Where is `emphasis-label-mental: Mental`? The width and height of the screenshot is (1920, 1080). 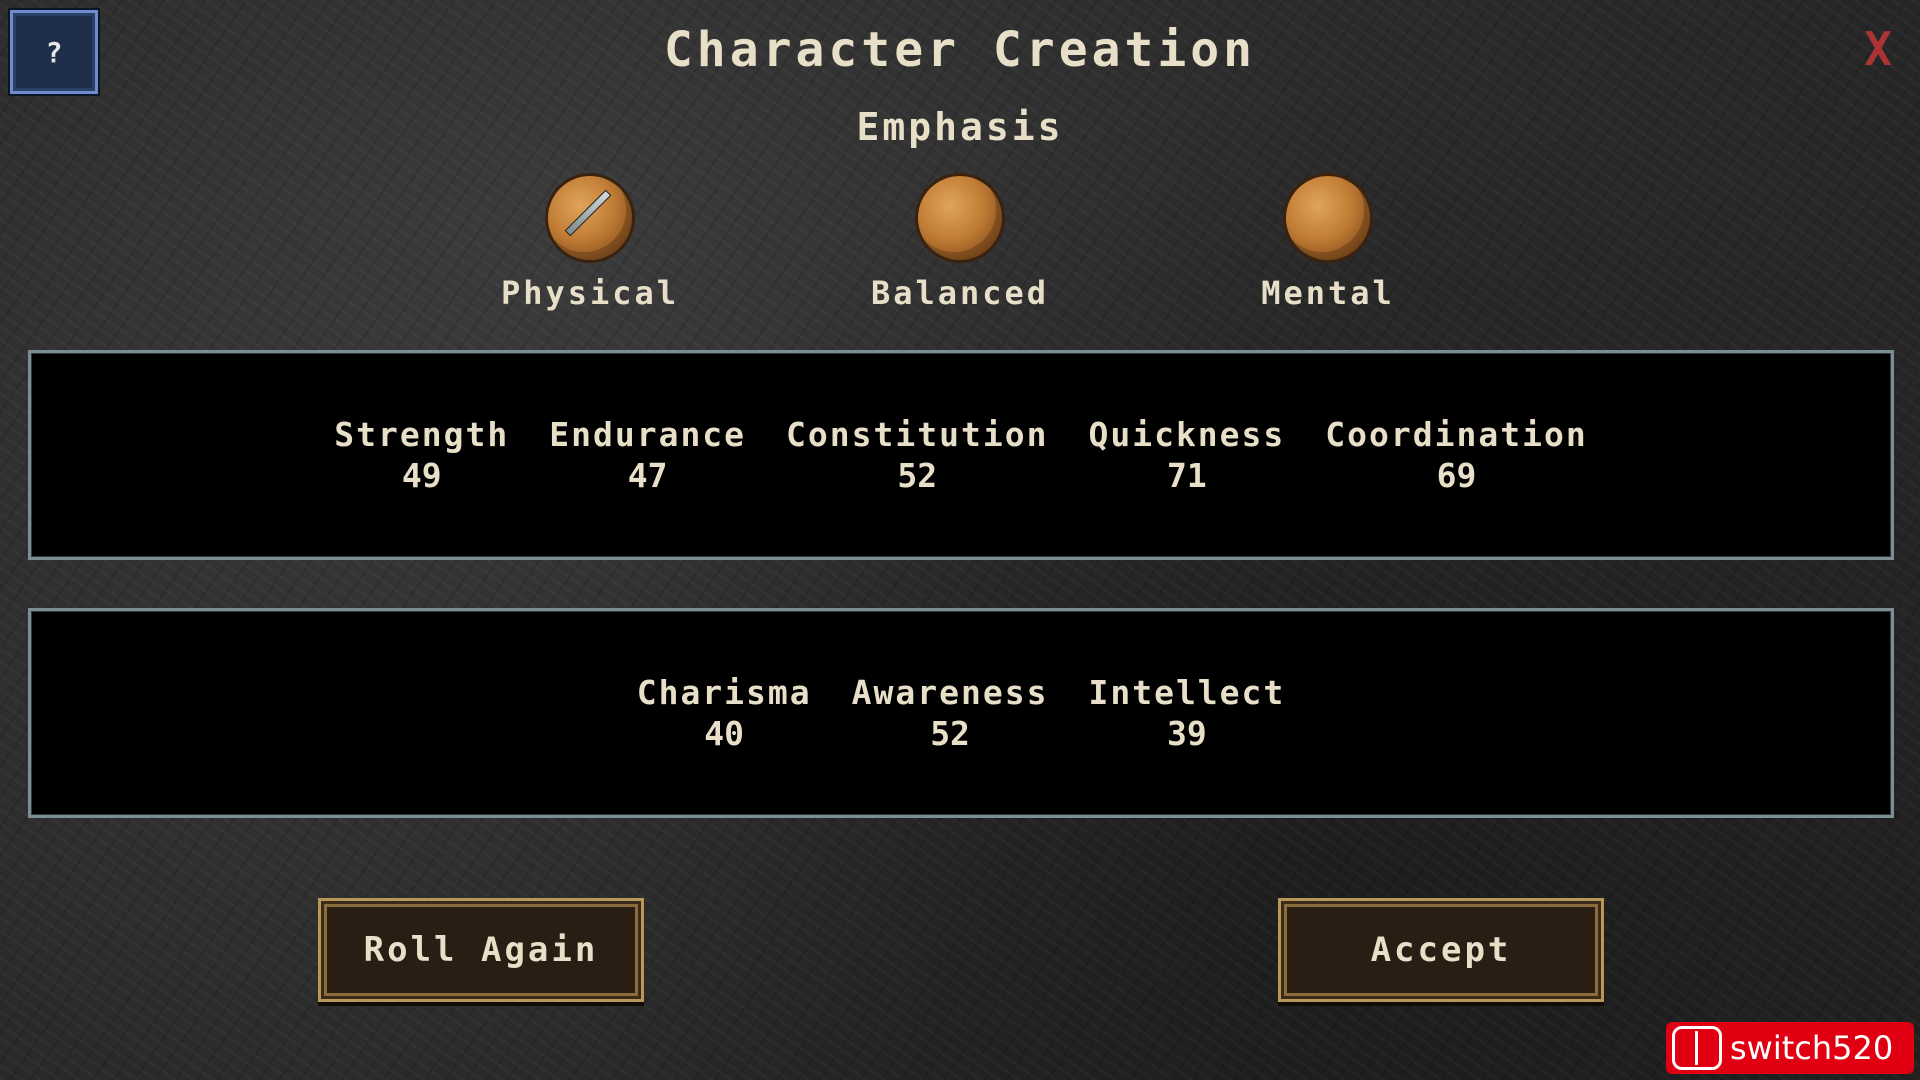 emphasis-label-mental: Mental is located at coordinates (1328, 293).